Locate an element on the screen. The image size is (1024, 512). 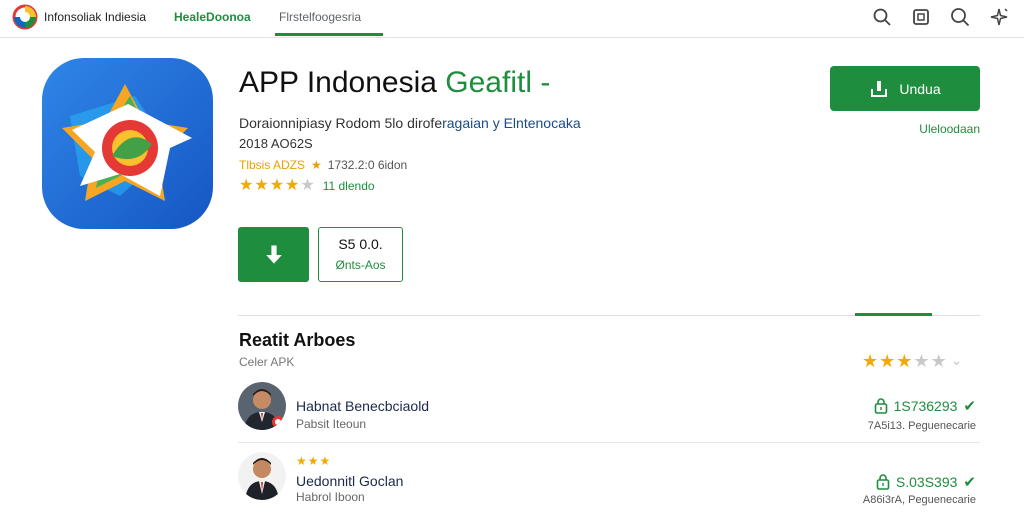
meta-mid: 1732.2:0 6idon is located at coordinates (367, 165).